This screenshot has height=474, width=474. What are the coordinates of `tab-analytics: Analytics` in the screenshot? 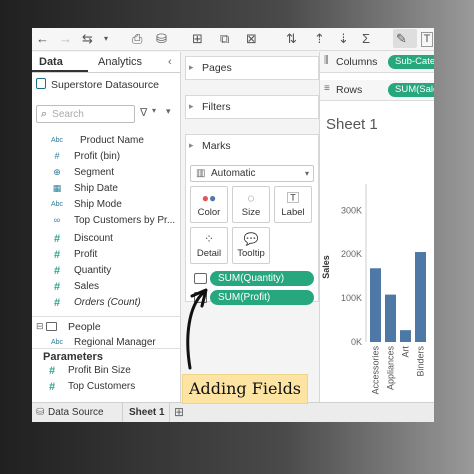 It's located at (120, 62).